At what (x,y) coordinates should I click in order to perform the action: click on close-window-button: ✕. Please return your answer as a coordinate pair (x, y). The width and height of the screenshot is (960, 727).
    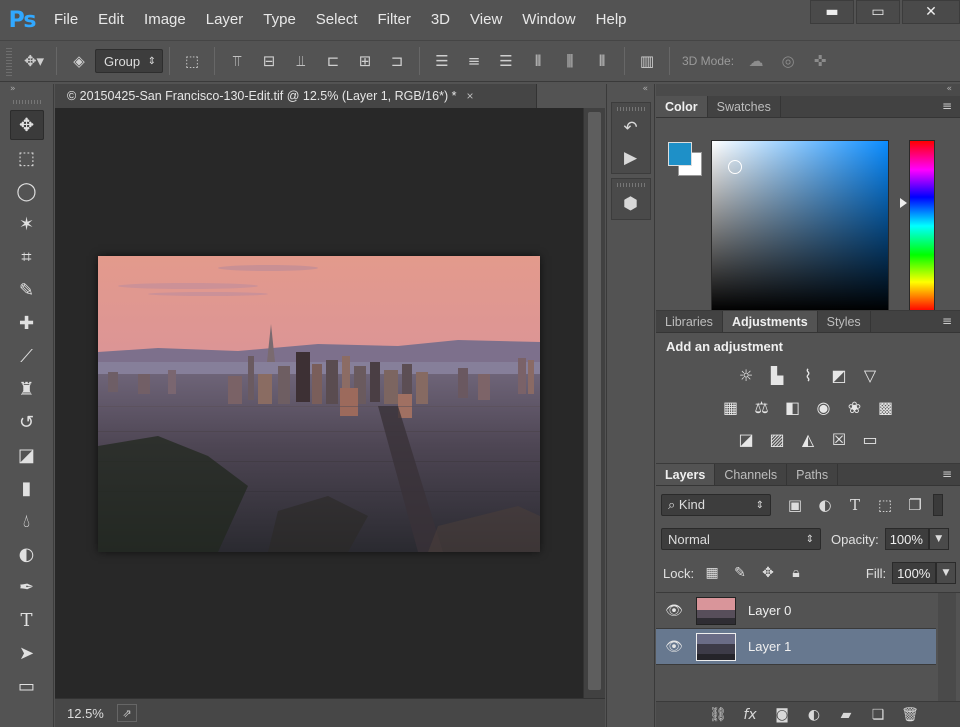
    Looking at the image, I should click on (931, 12).